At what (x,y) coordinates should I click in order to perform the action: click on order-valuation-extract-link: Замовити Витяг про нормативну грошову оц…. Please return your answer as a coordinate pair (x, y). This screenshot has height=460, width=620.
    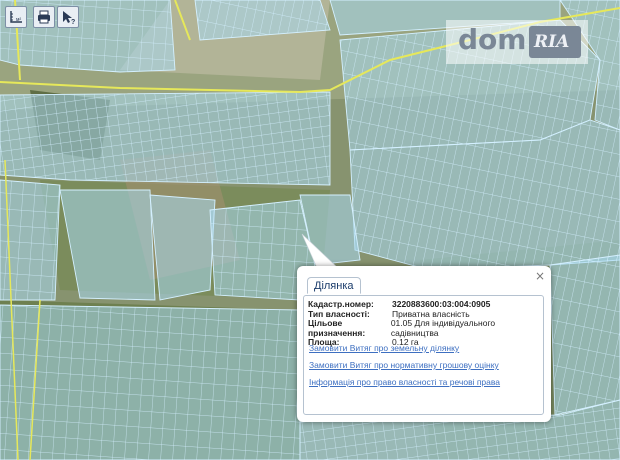
    Looking at the image, I should click on (404, 365).